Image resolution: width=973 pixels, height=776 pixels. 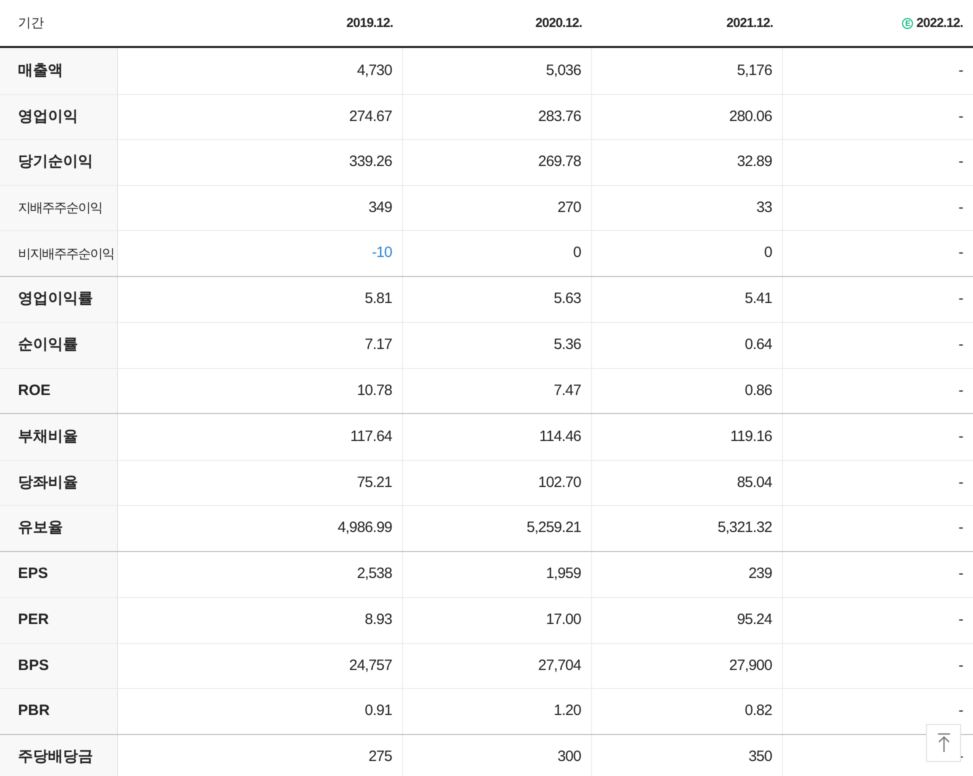 What do you see at coordinates (558, 23) in the screenshot?
I see `column-header: 2020.12.` at bounding box center [558, 23].